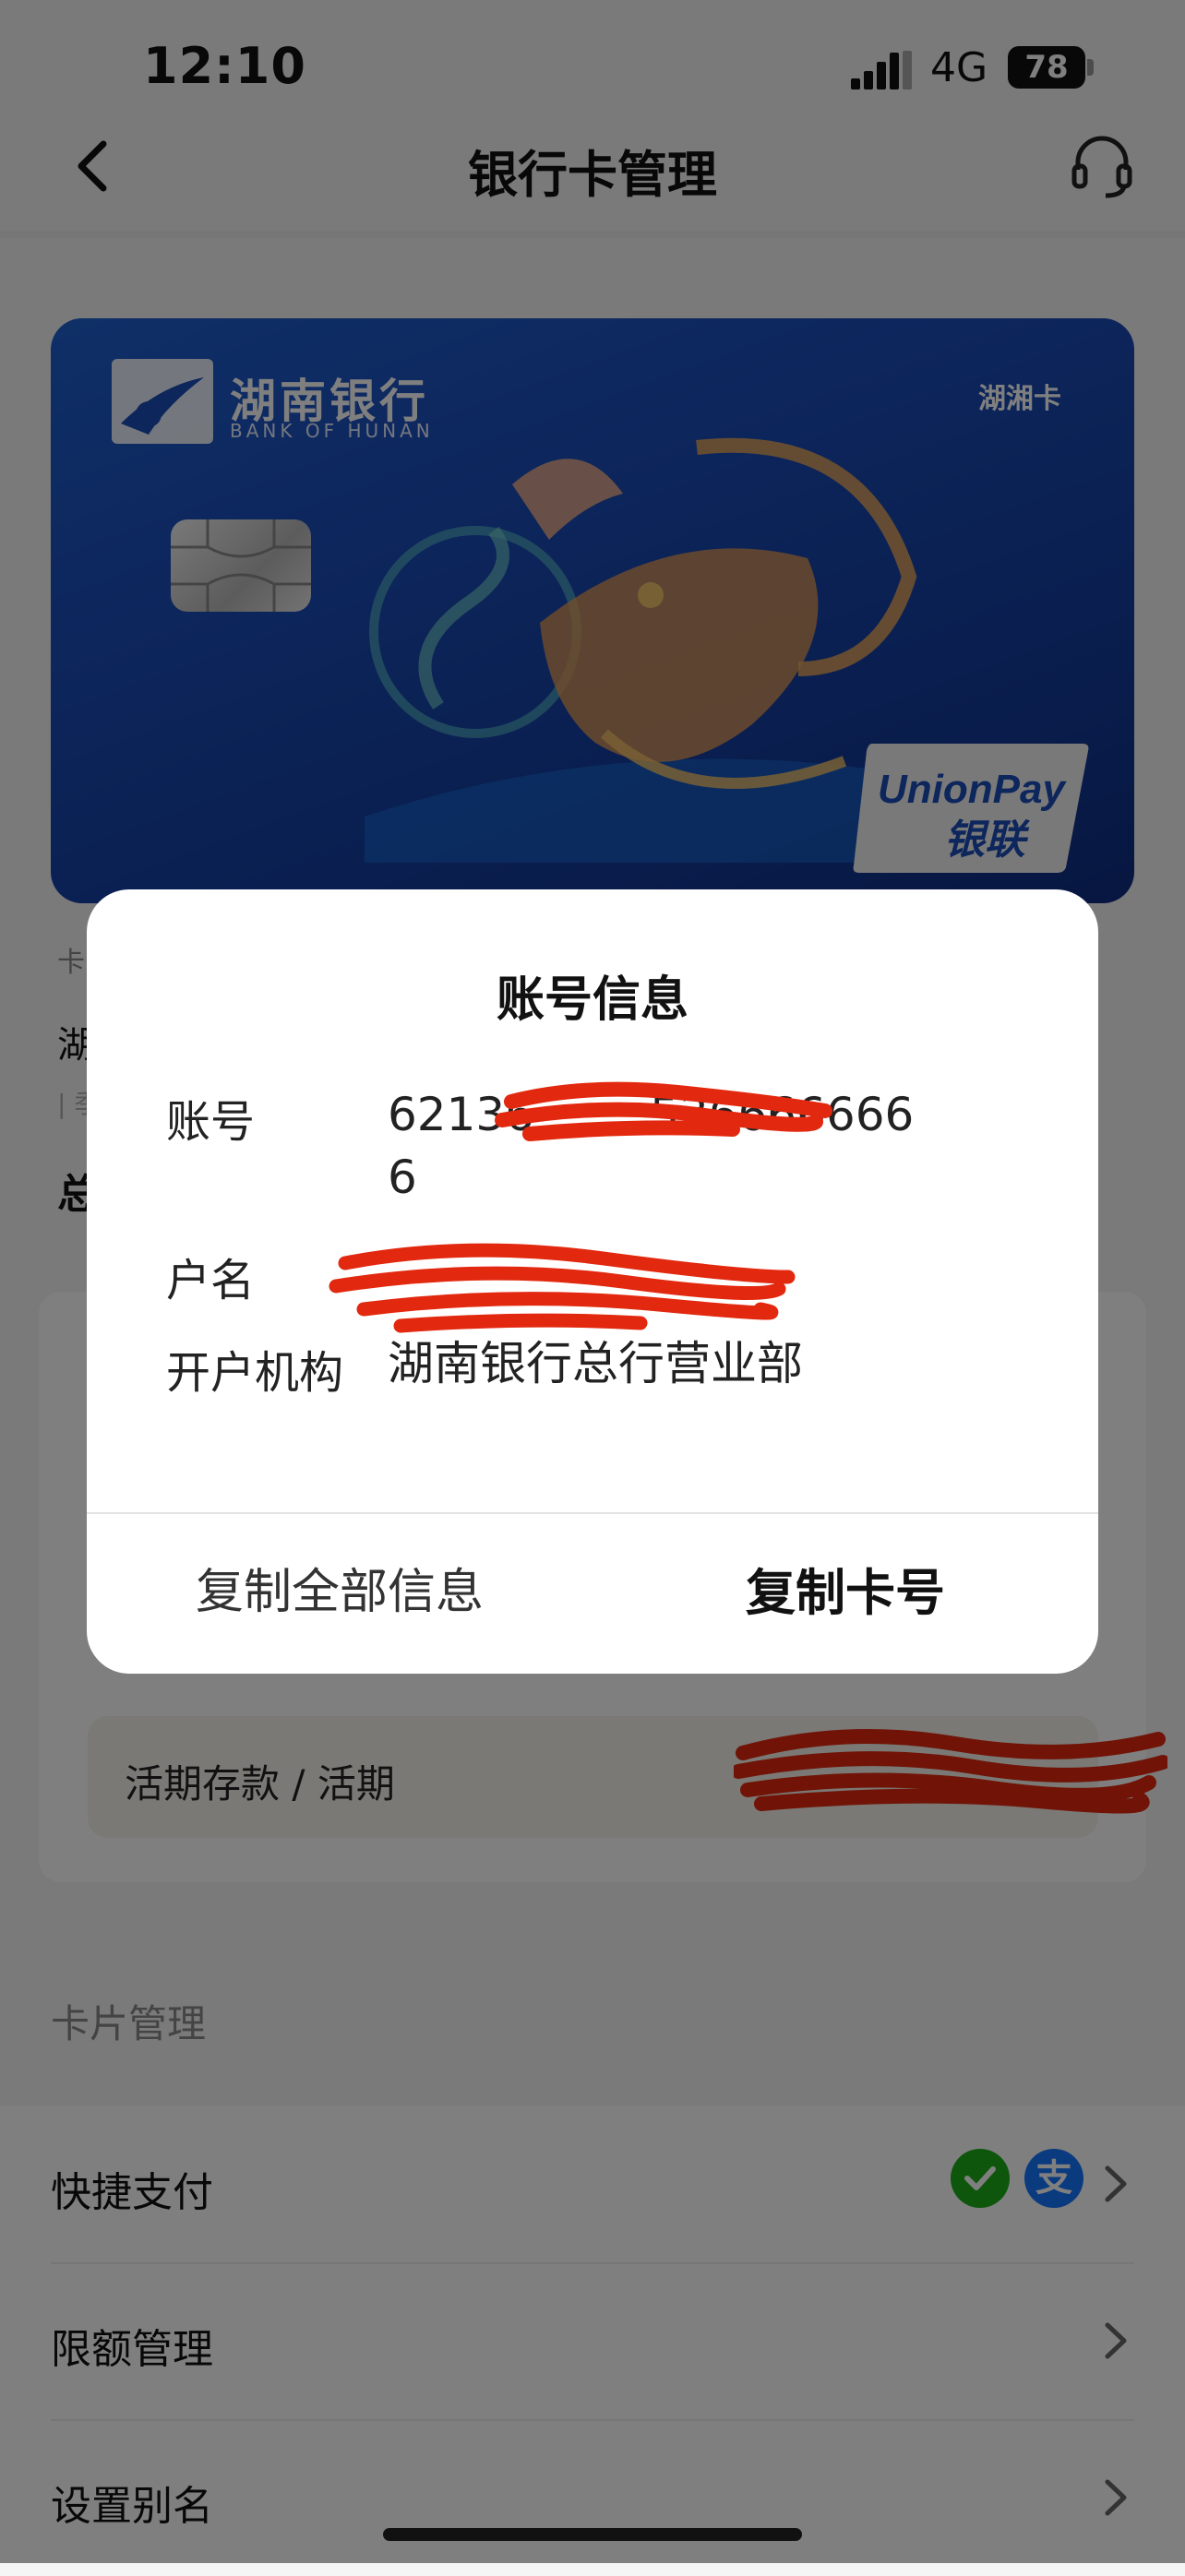 The image size is (1185, 2576). What do you see at coordinates (592, 1000) in the screenshot?
I see `dialog-title: 账号信息` at bounding box center [592, 1000].